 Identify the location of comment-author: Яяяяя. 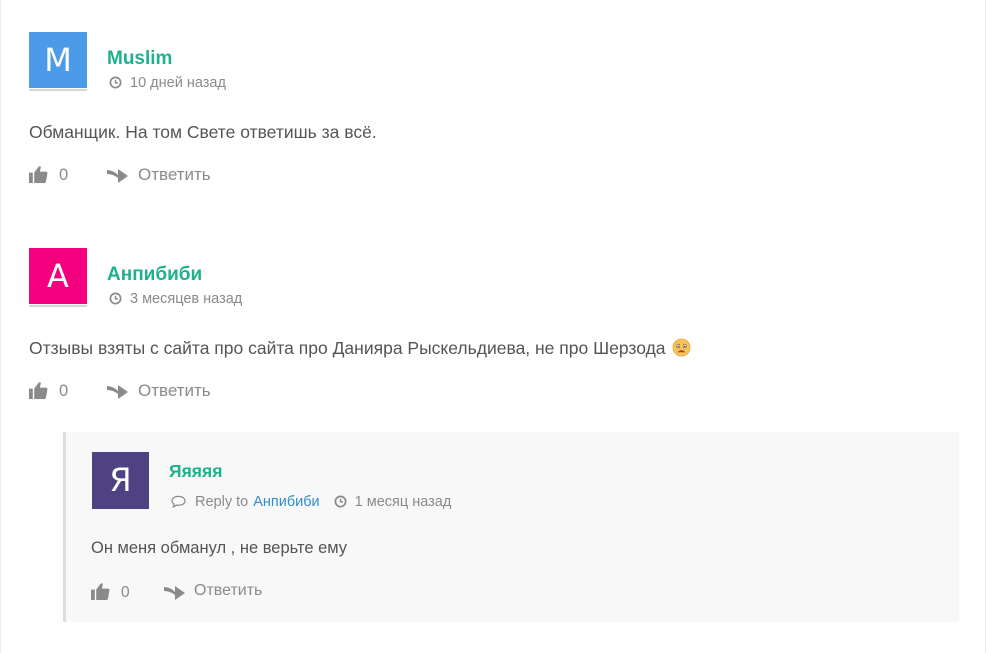
(195, 471).